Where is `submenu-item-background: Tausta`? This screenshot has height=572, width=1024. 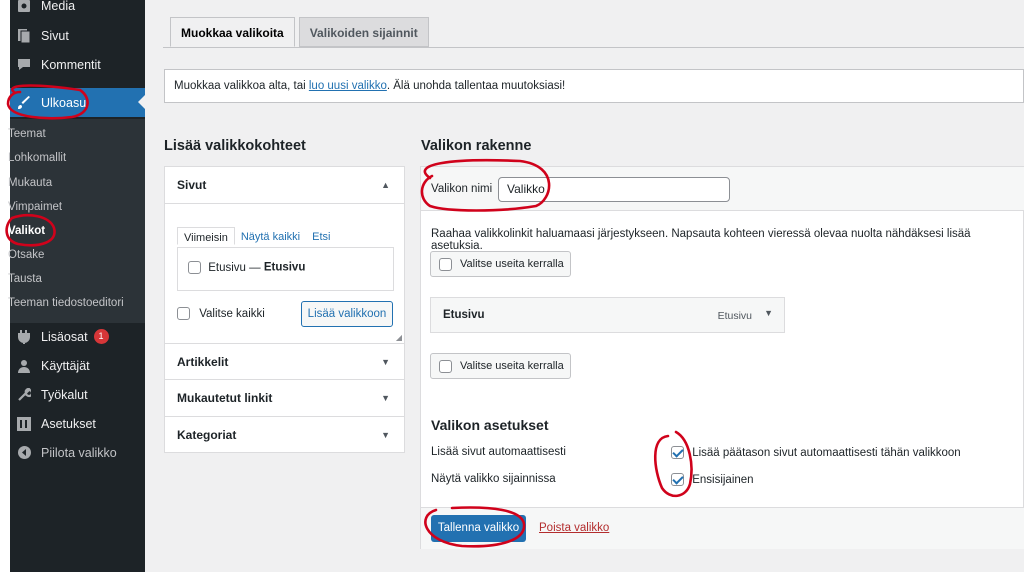 submenu-item-background: Tausta is located at coordinates (25, 279).